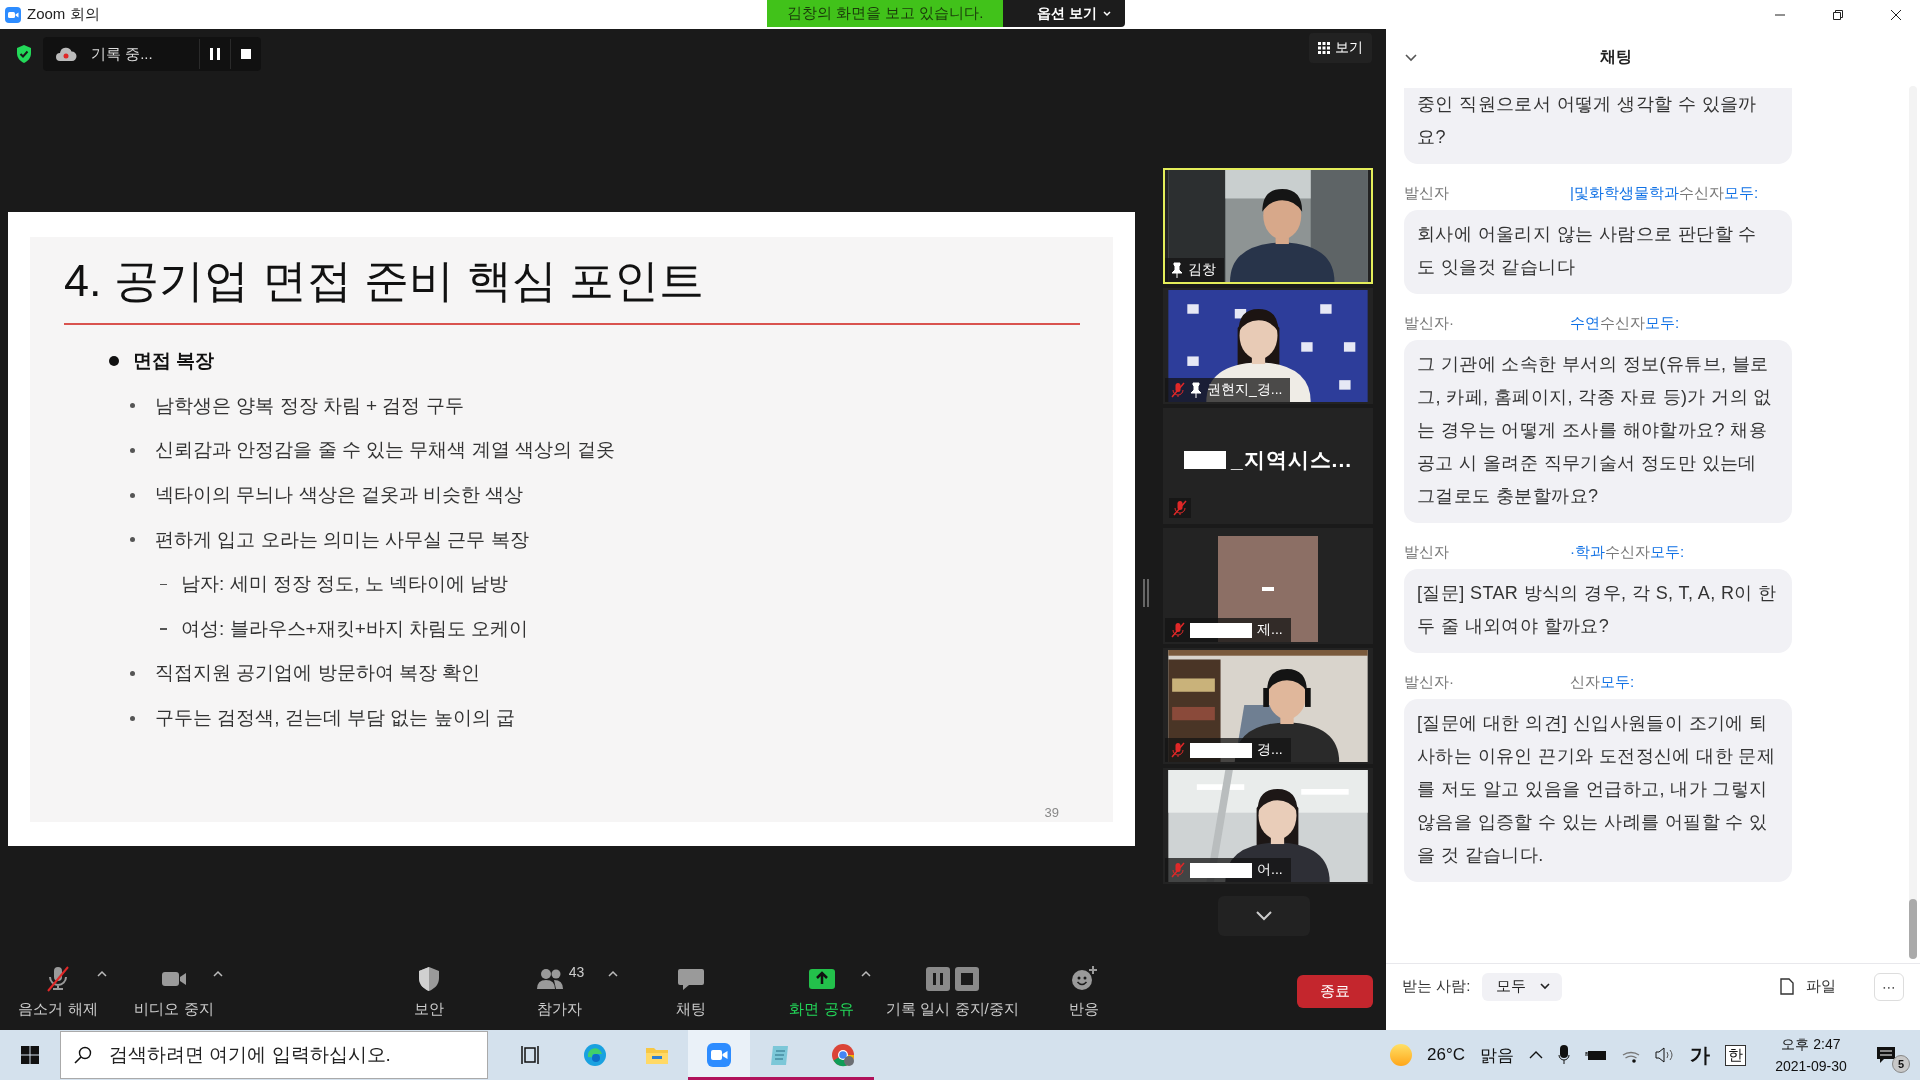 The height and width of the screenshot is (1080, 1920). I want to click on toolbar-button: 반응, so click(1083, 991).